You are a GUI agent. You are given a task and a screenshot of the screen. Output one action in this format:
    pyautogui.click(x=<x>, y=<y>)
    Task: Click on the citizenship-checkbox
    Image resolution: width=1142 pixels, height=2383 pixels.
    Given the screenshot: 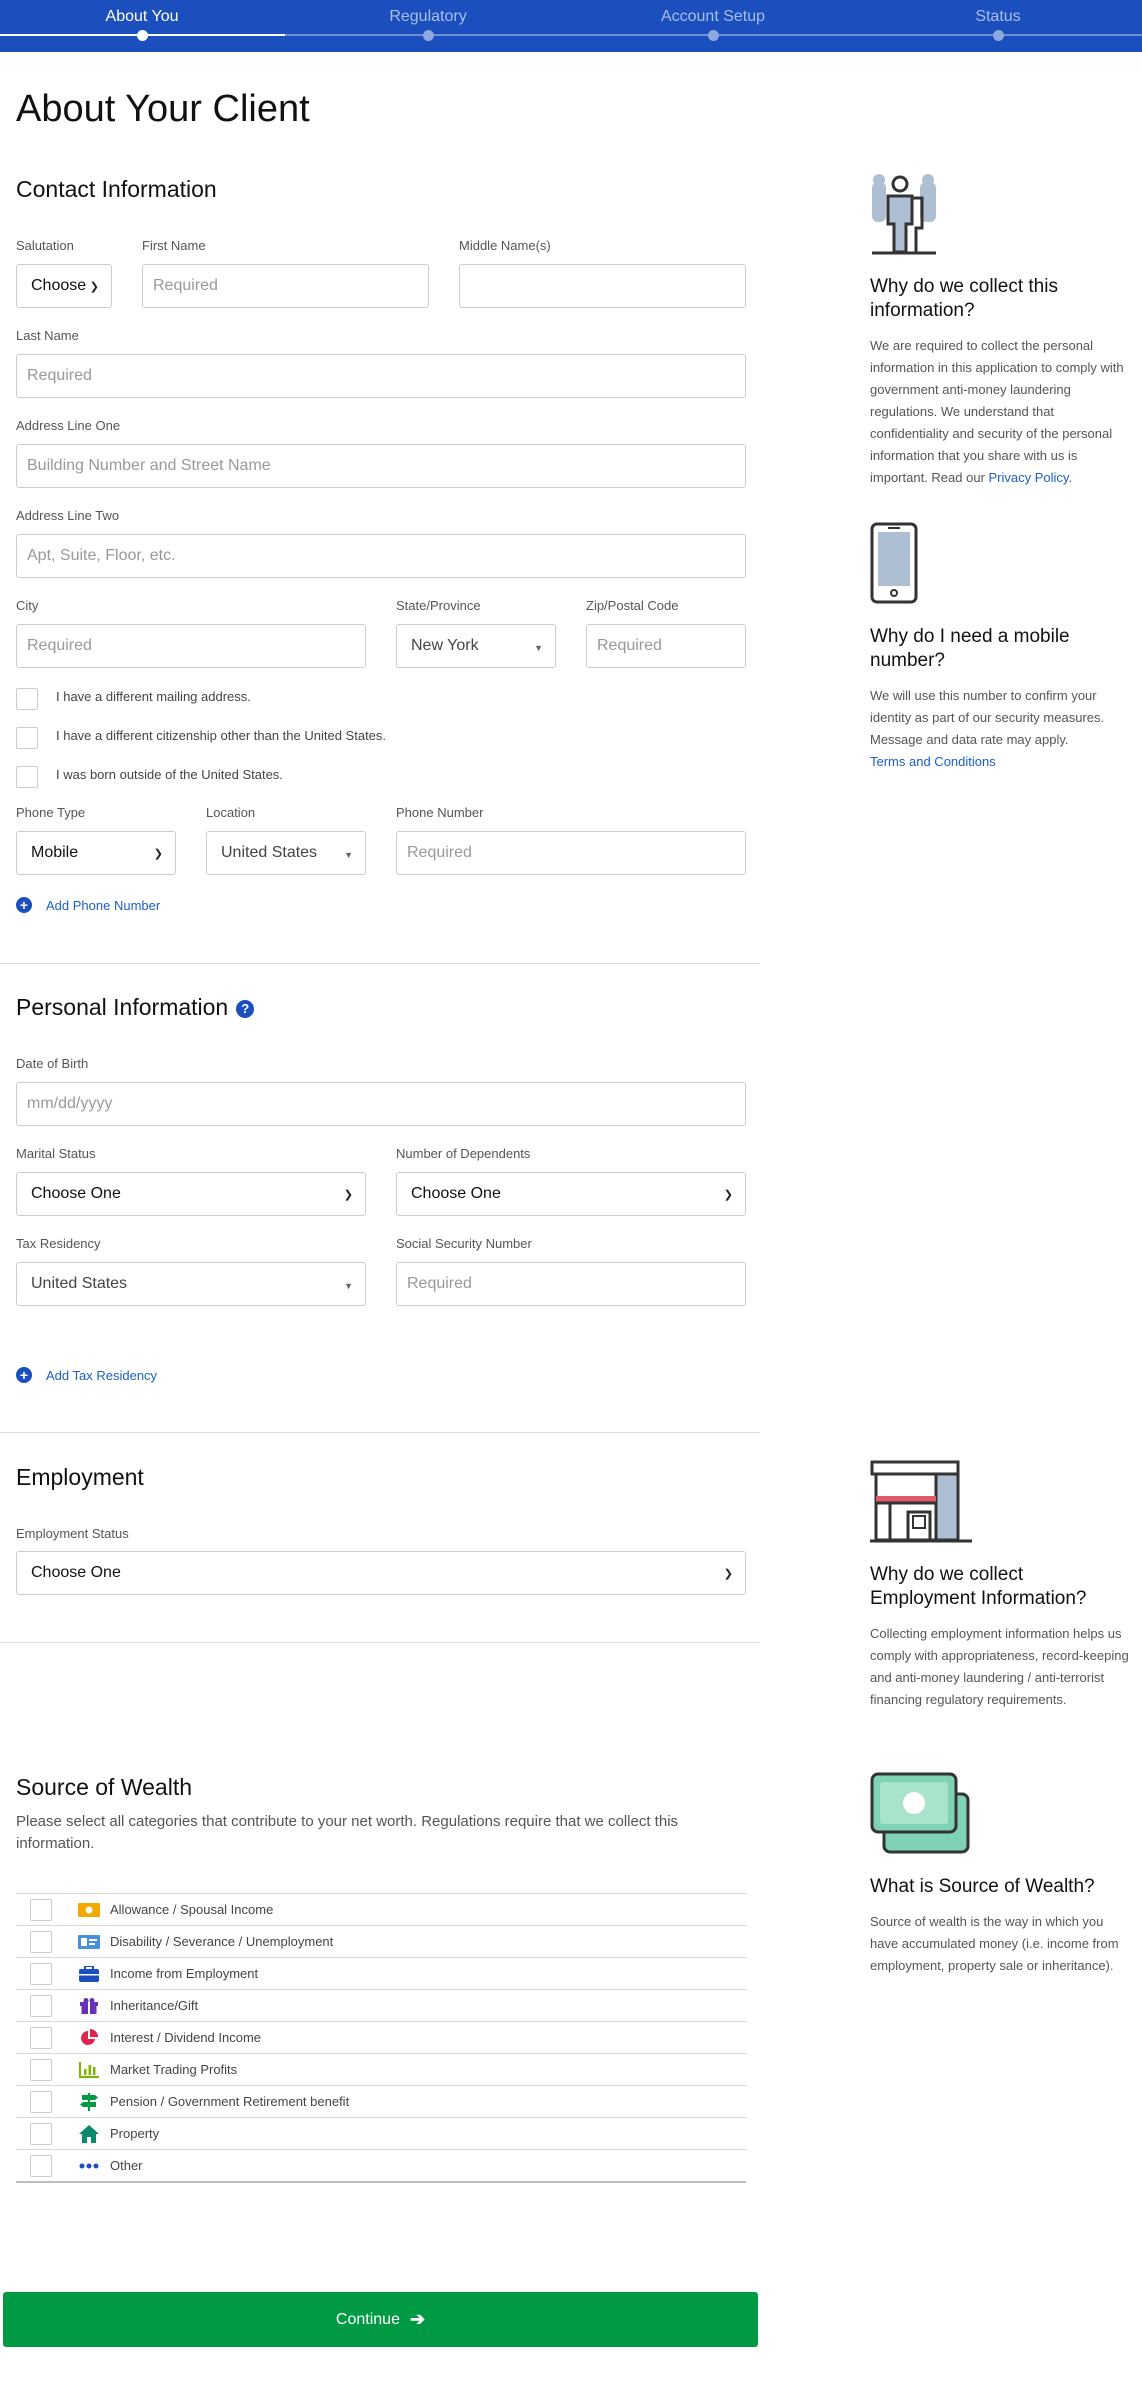 What is the action you would take?
    pyautogui.click(x=27, y=738)
    